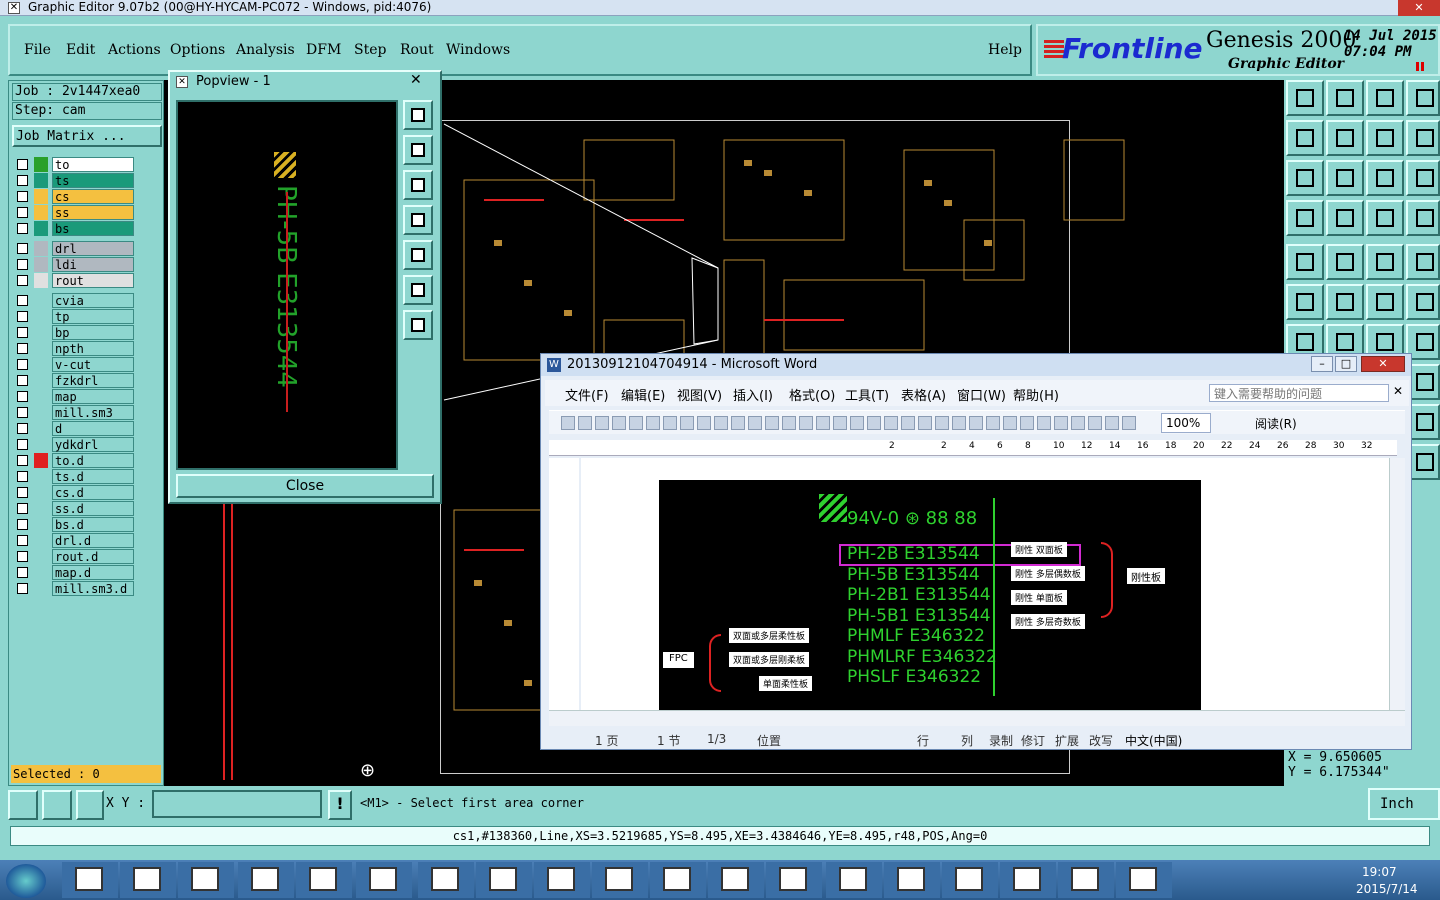 This screenshot has height=900, width=1440. What do you see at coordinates (418, 115) in the screenshot?
I see `popview-zoom-home-button` at bounding box center [418, 115].